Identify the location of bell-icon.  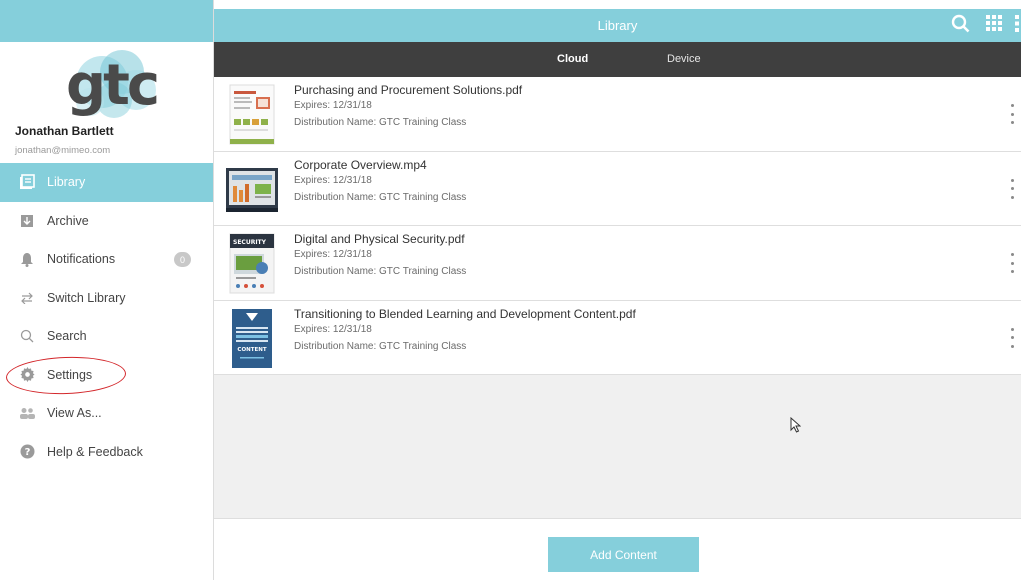
(27, 259).